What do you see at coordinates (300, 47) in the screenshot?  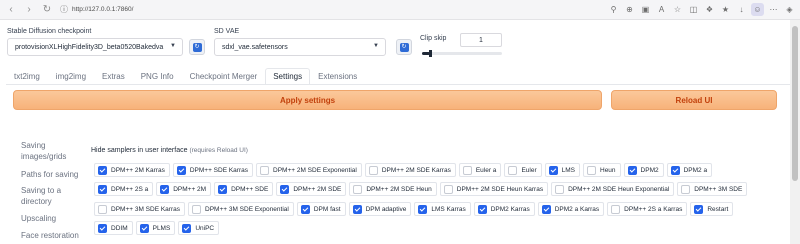 I see `vae-dropdown: sdxl_vae.safetensors ▼` at bounding box center [300, 47].